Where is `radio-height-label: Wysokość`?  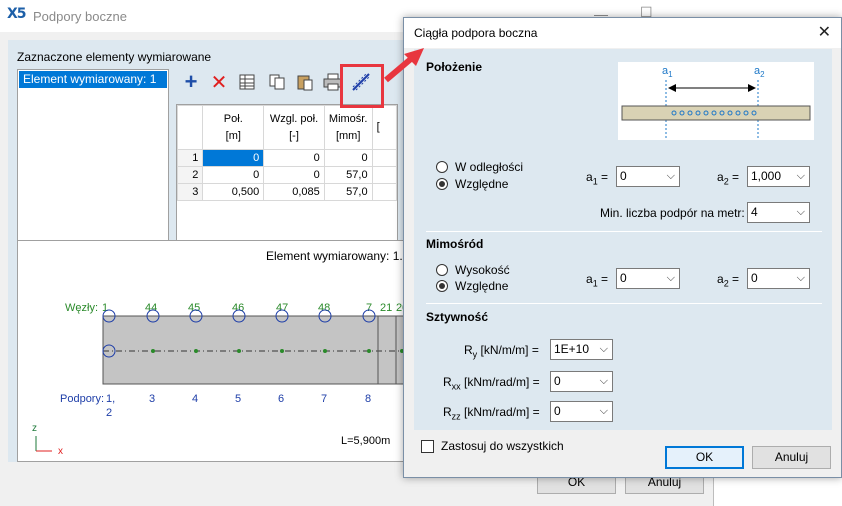 radio-height-label: Wysokość is located at coordinates (482, 270).